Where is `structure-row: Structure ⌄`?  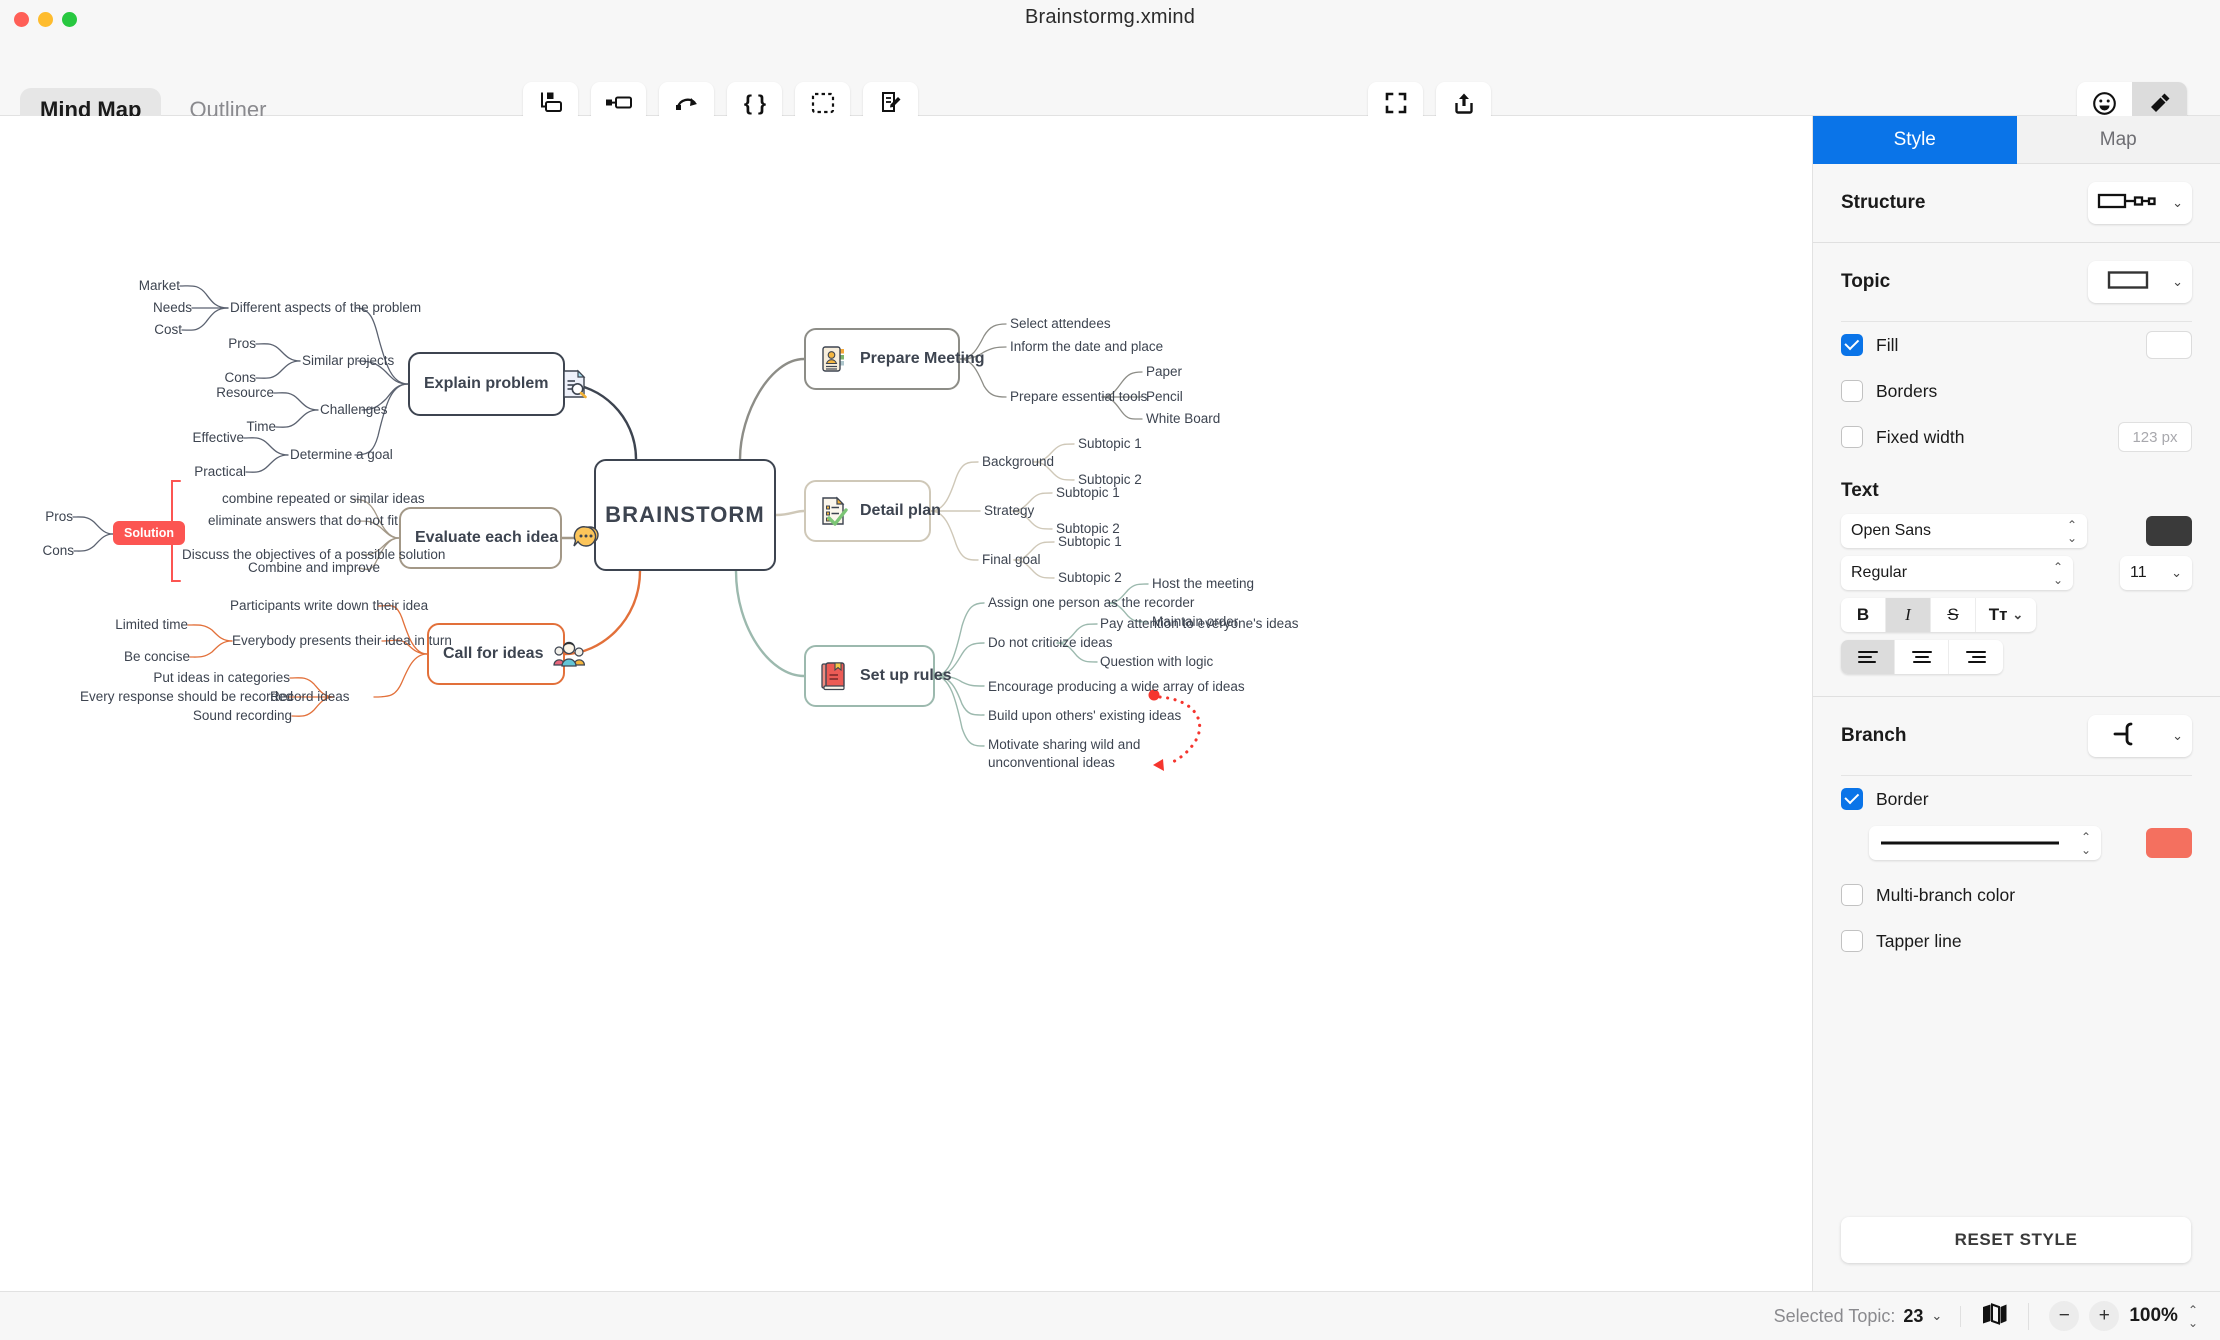 structure-row: Structure ⌄ is located at coordinates (2016, 203).